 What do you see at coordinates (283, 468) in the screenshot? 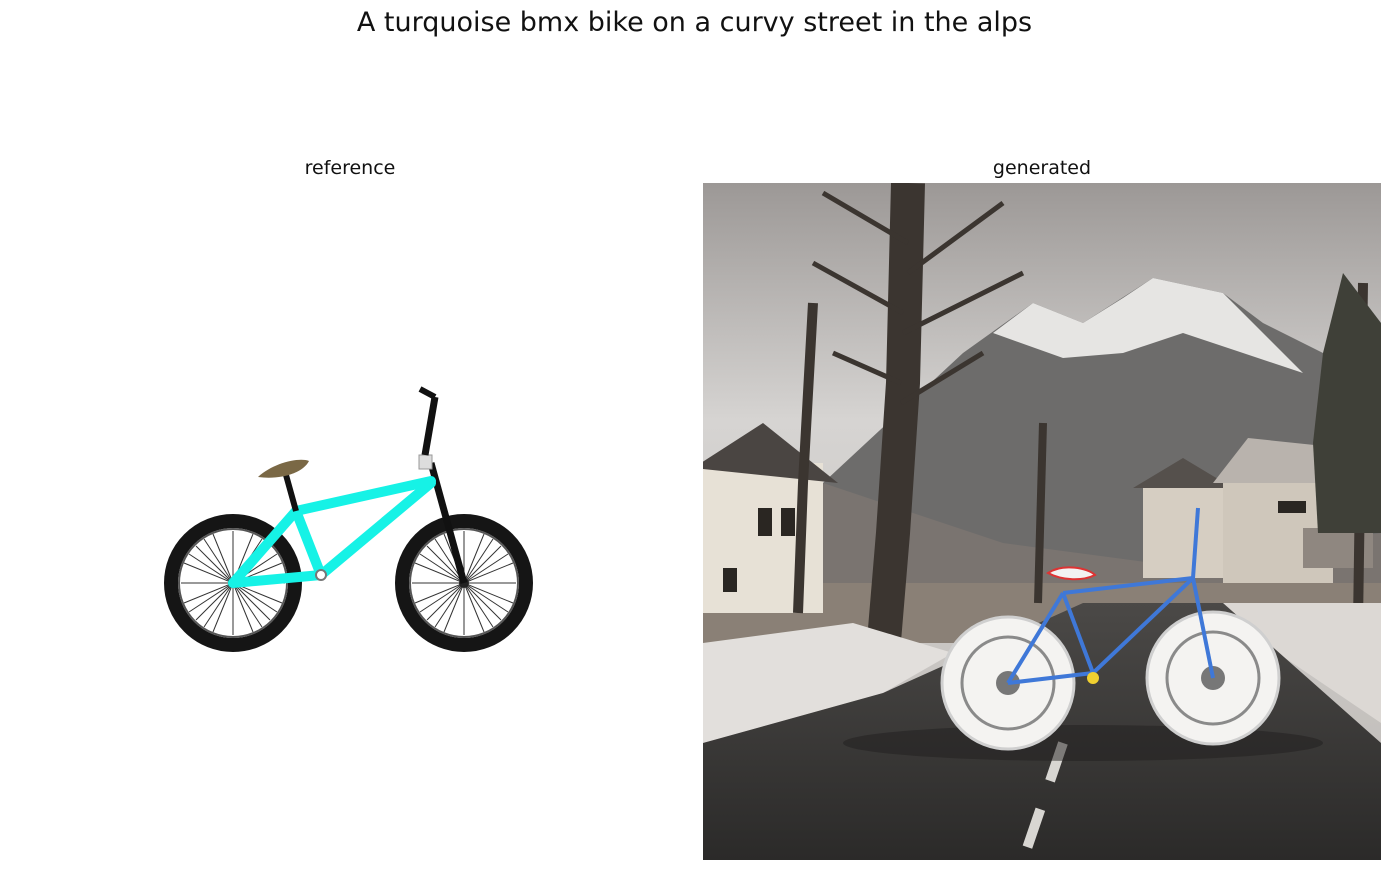
I see `saddle` at bounding box center [283, 468].